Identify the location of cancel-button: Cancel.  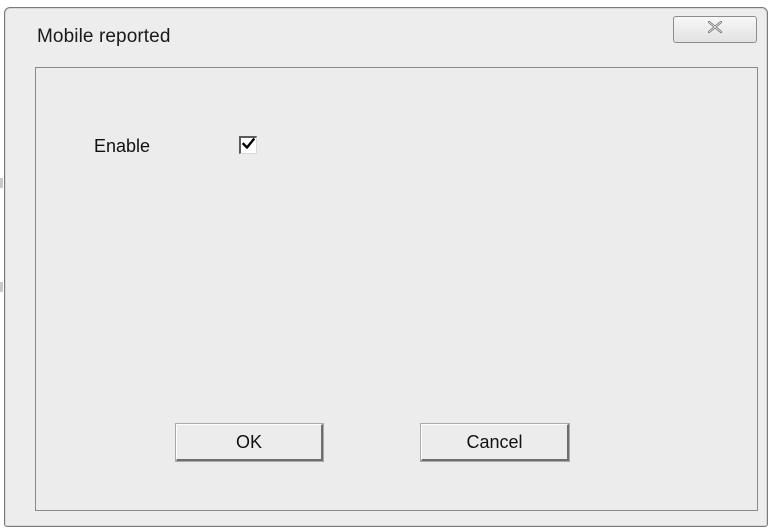
(495, 442).